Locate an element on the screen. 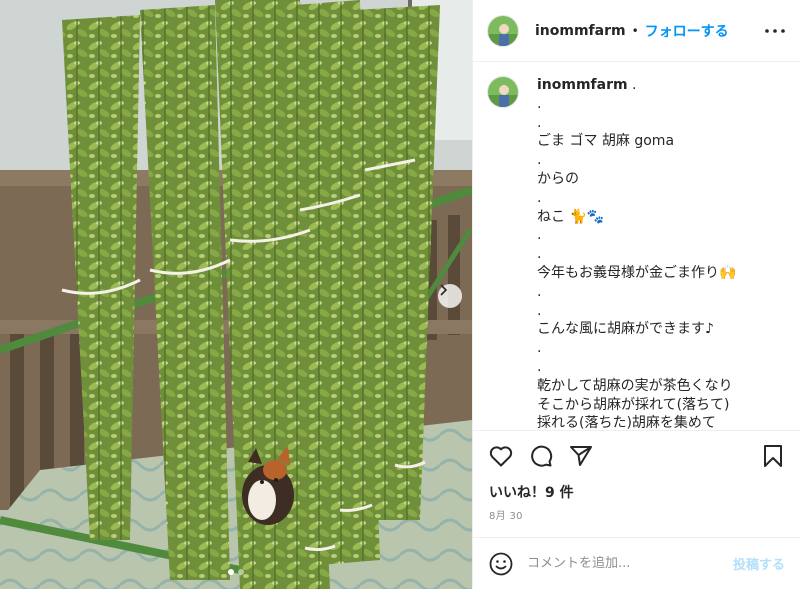 The image size is (800, 589). caption-line: 乾かして胡麻の実が茶色くなり is located at coordinates (635, 385).